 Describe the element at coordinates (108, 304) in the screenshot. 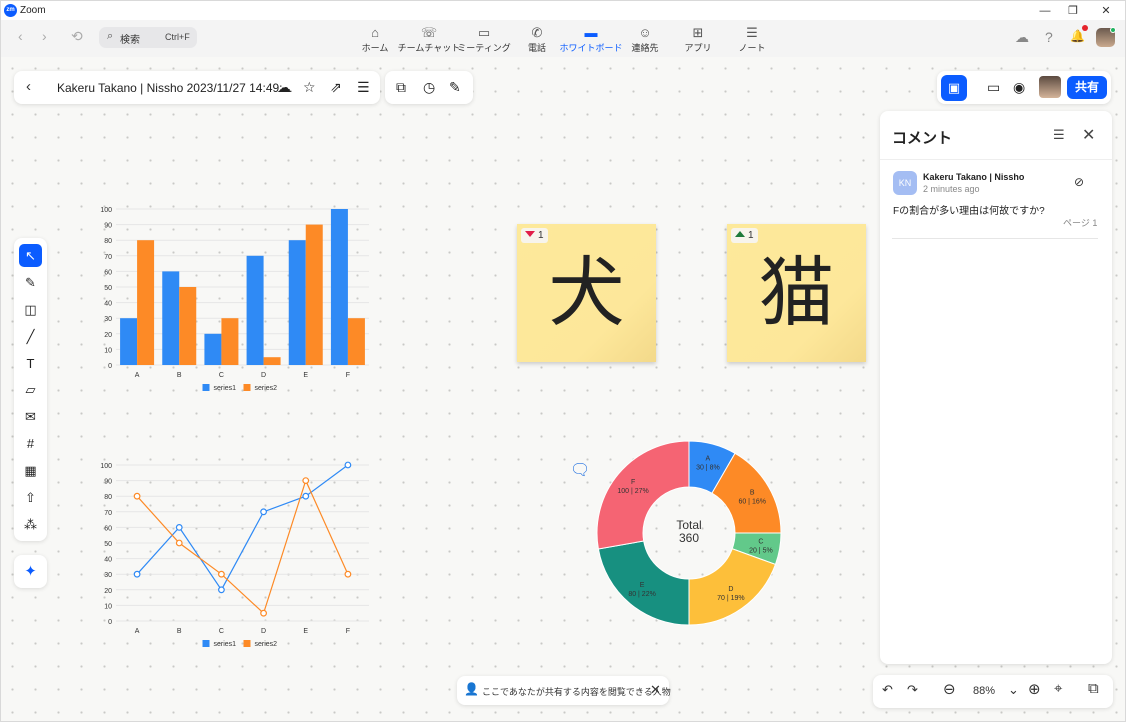

I see `y-tick-label: 40` at that location.